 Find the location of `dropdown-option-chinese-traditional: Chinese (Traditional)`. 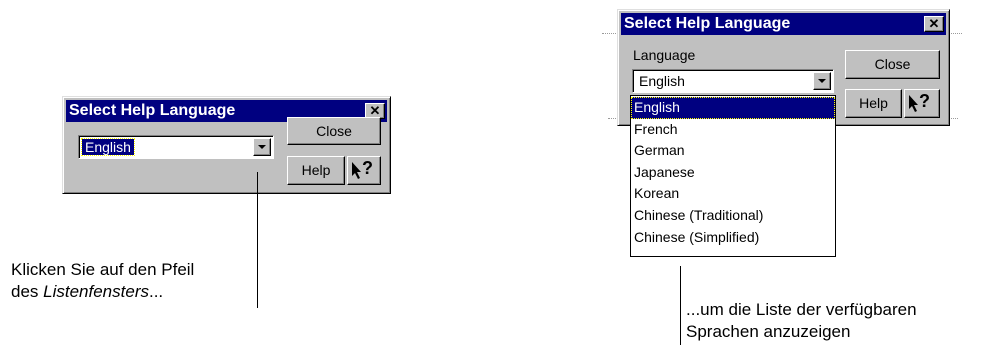

dropdown-option-chinese-traditional: Chinese (Traditional) is located at coordinates (733, 216).